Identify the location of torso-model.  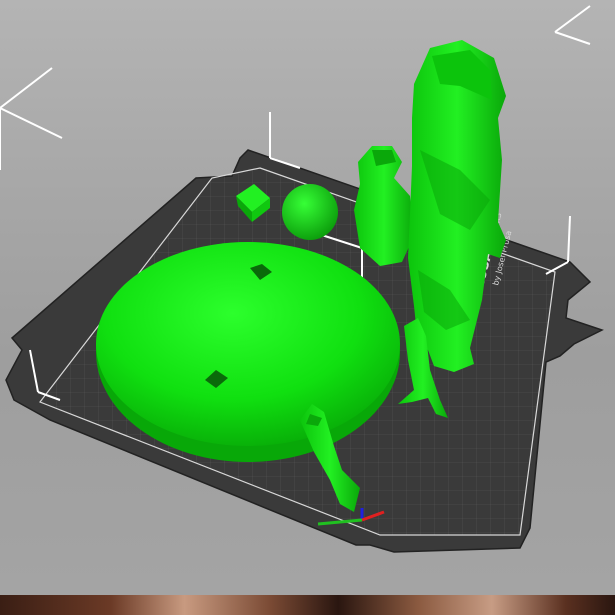
(384, 206).